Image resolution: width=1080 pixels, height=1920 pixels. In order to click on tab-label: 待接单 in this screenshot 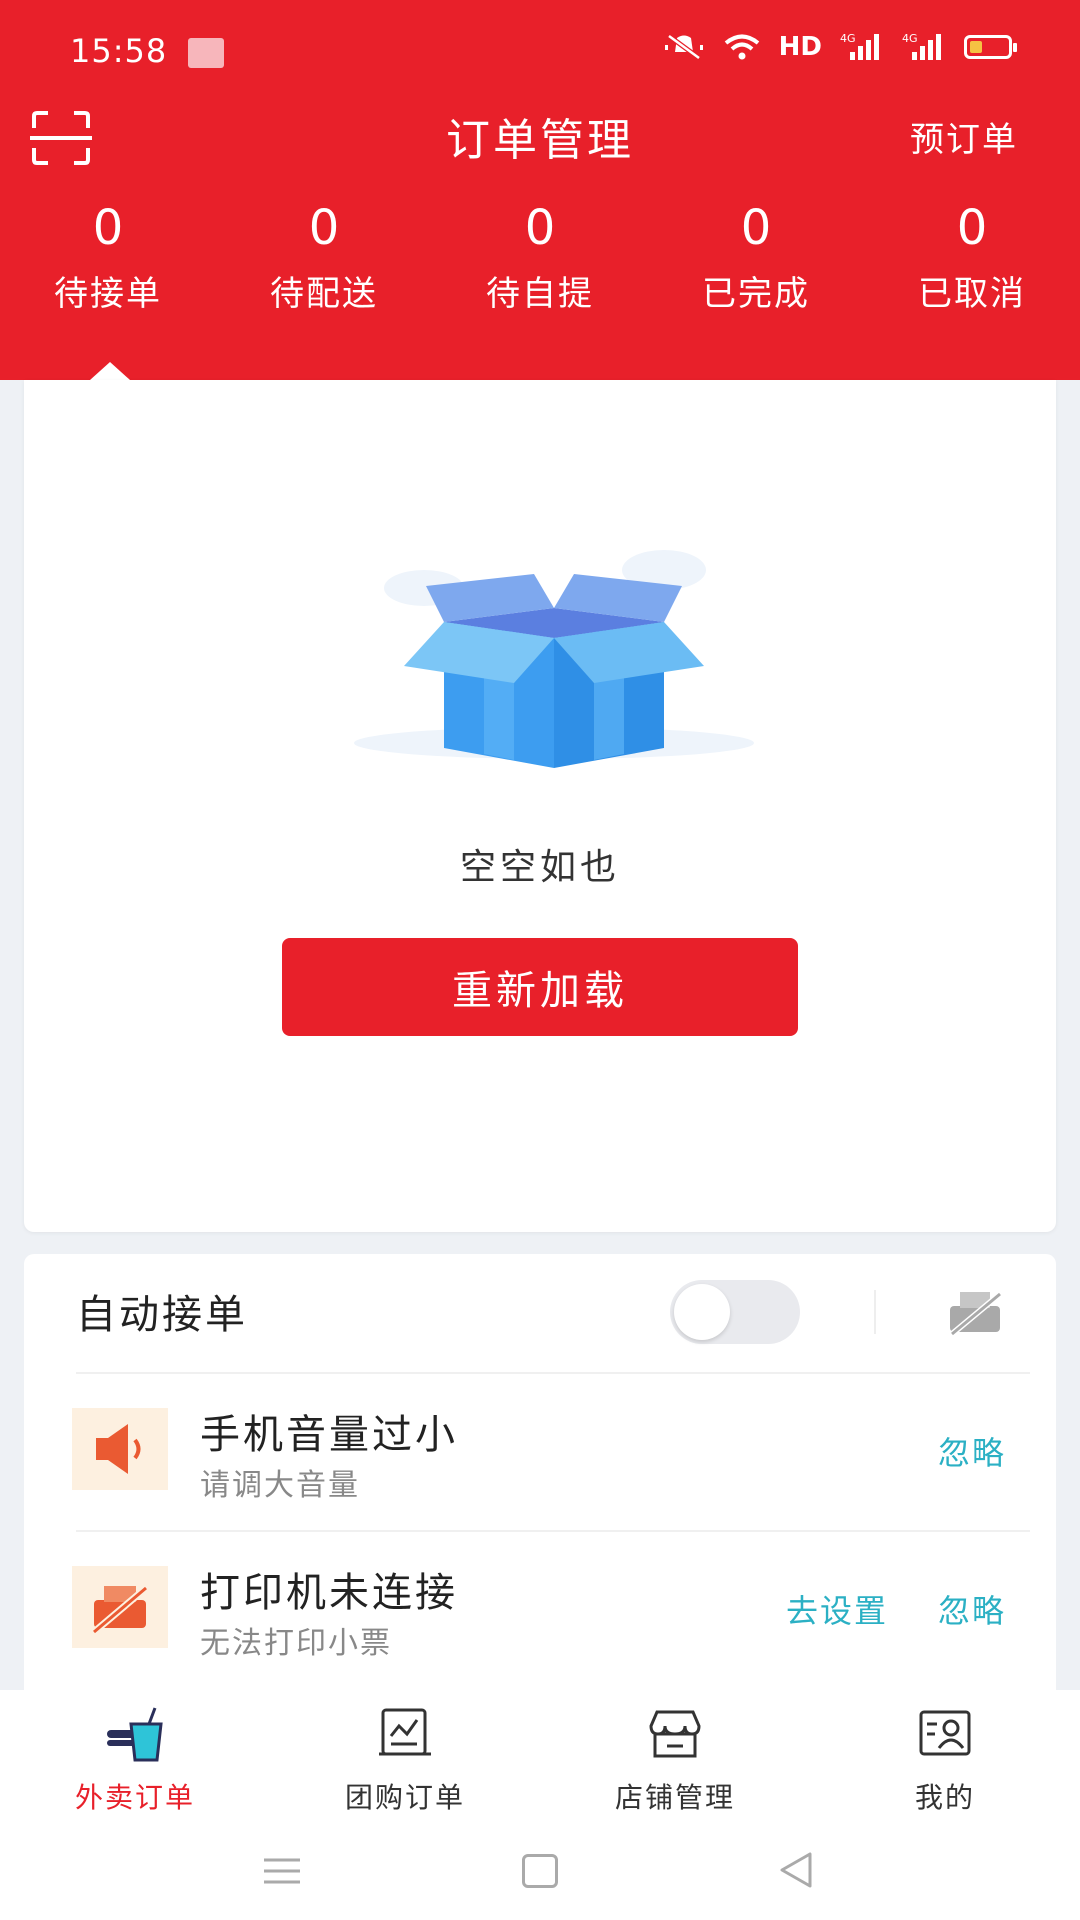, I will do `click(108, 294)`.